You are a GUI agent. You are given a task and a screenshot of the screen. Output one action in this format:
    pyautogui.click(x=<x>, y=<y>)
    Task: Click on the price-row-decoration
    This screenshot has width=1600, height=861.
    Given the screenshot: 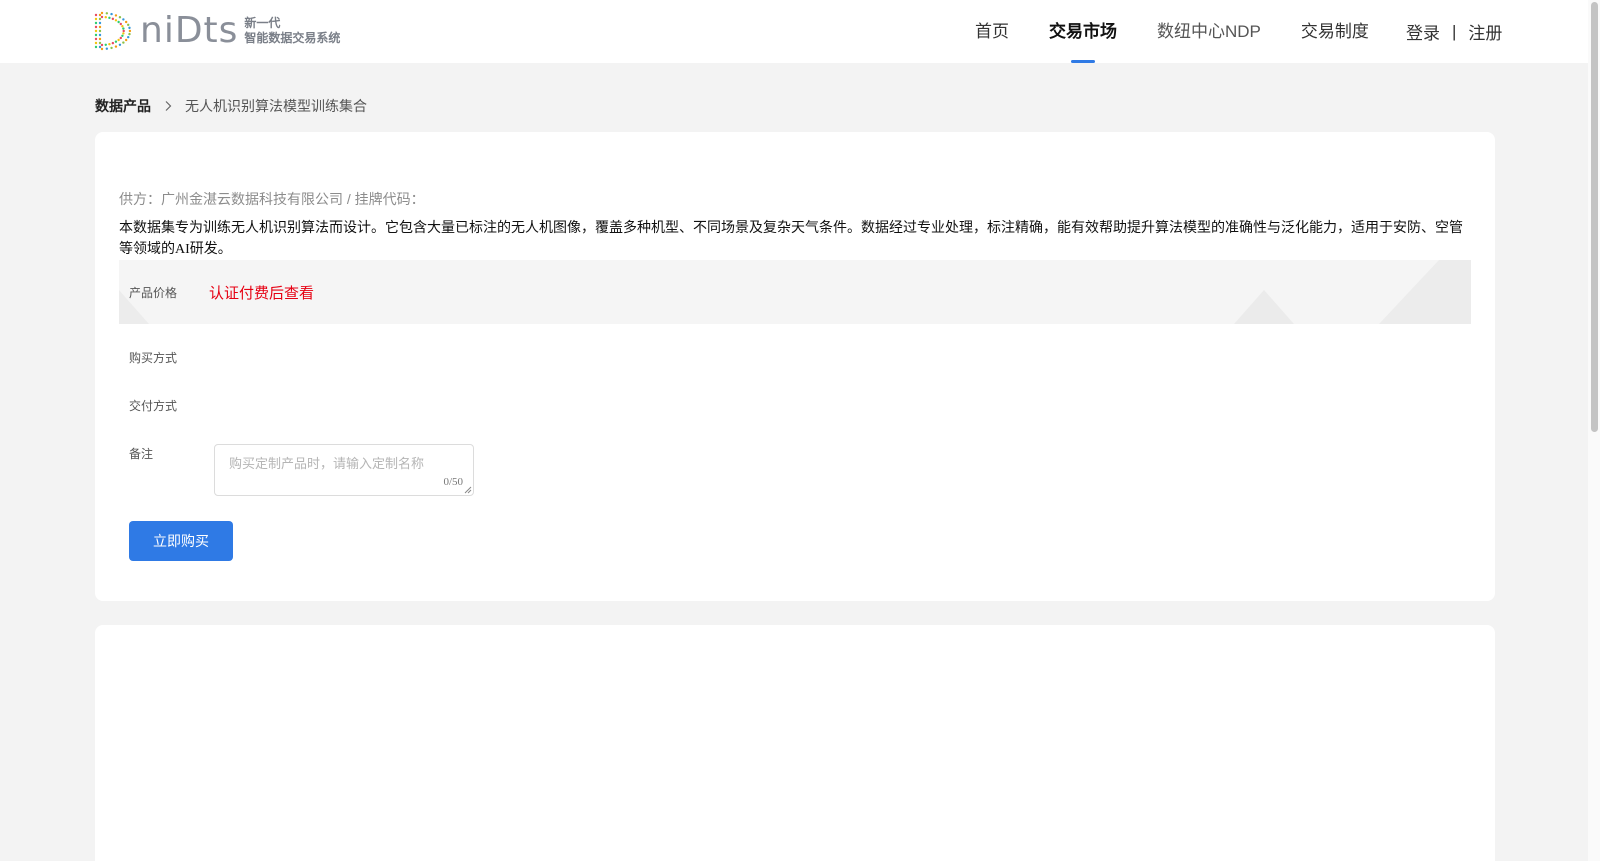 What is the action you would take?
    pyautogui.click(x=795, y=292)
    